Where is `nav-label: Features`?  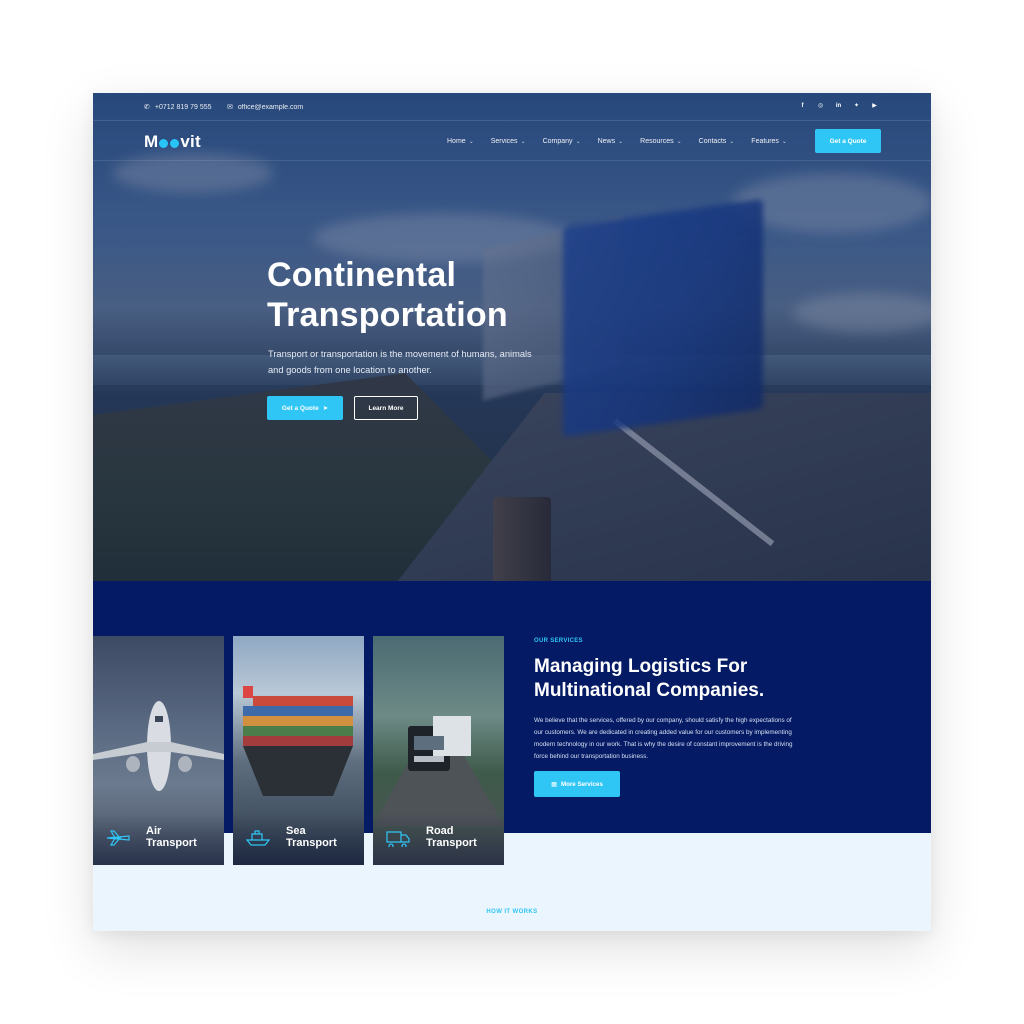
nav-label: Features is located at coordinates (765, 141).